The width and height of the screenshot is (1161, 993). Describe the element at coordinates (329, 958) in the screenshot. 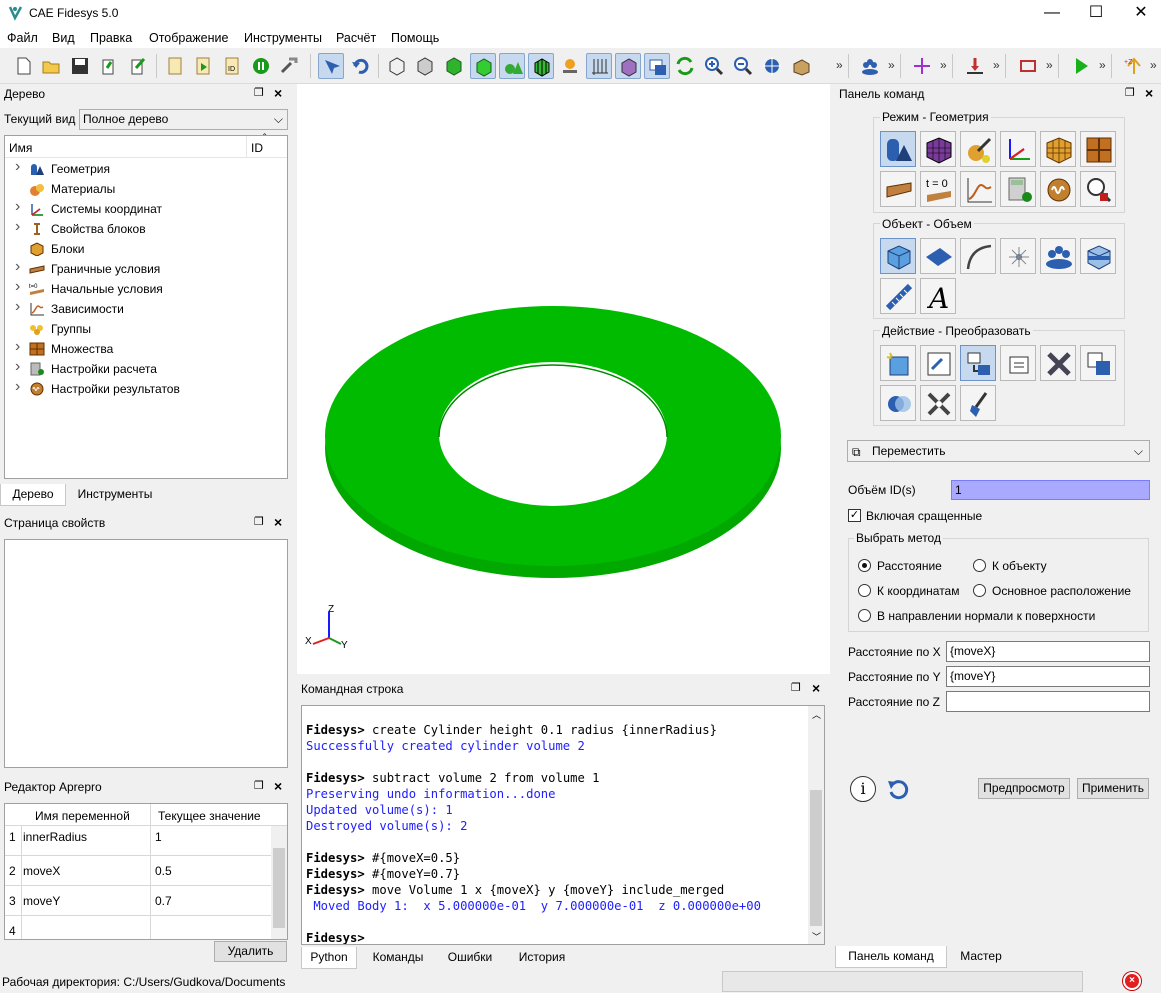

I see `tab-python: Python` at that location.